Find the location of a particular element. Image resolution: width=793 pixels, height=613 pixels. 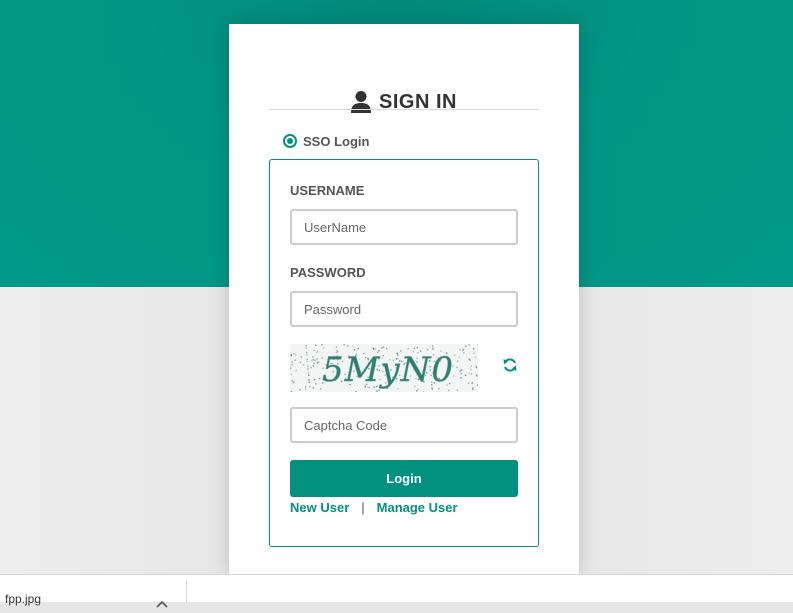

title-row: SIGN IN is located at coordinates (404, 102).